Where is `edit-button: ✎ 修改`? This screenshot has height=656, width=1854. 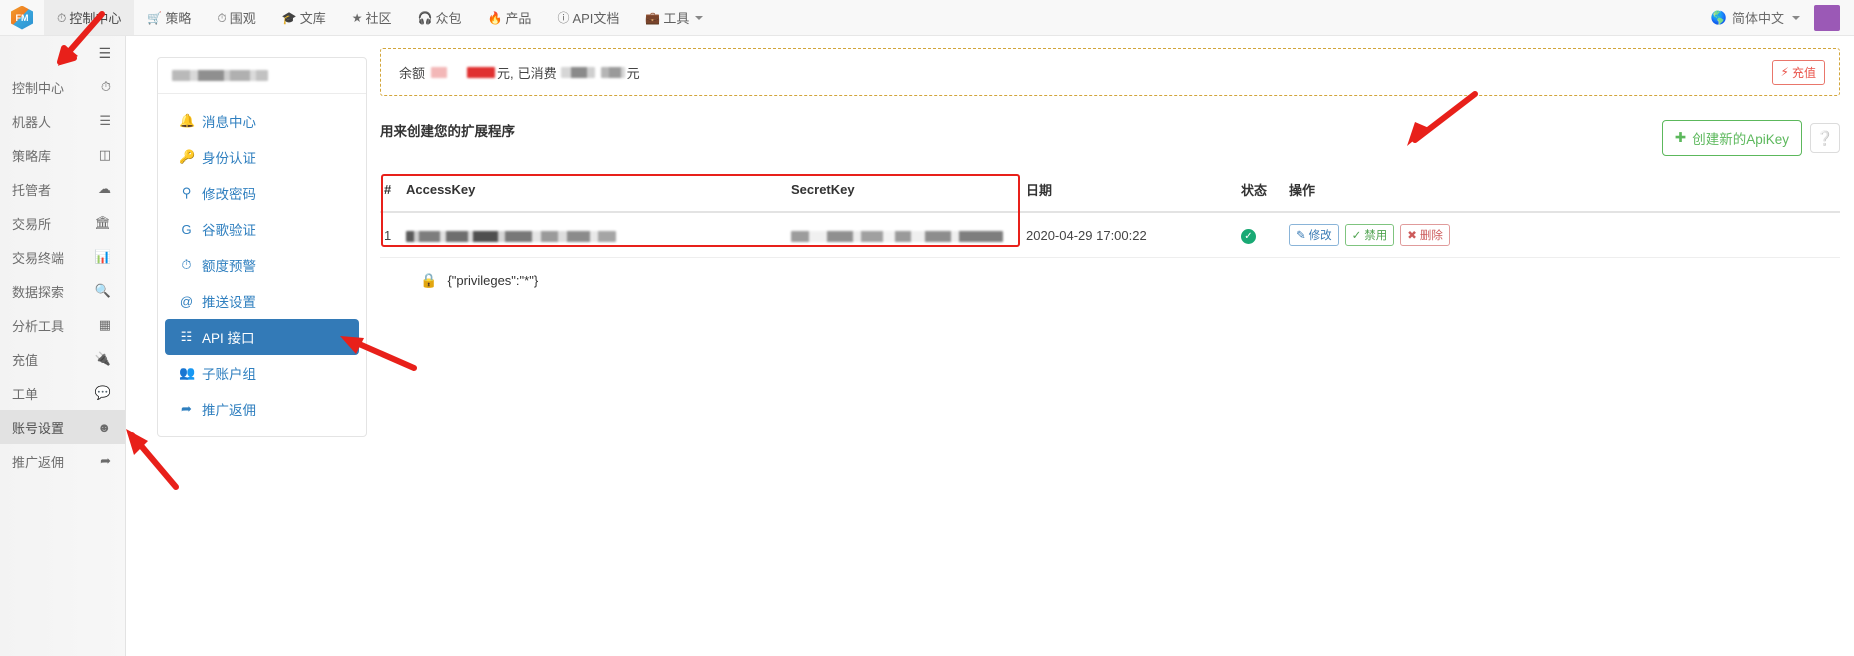
edit-button: ✎ 修改 is located at coordinates (1314, 235).